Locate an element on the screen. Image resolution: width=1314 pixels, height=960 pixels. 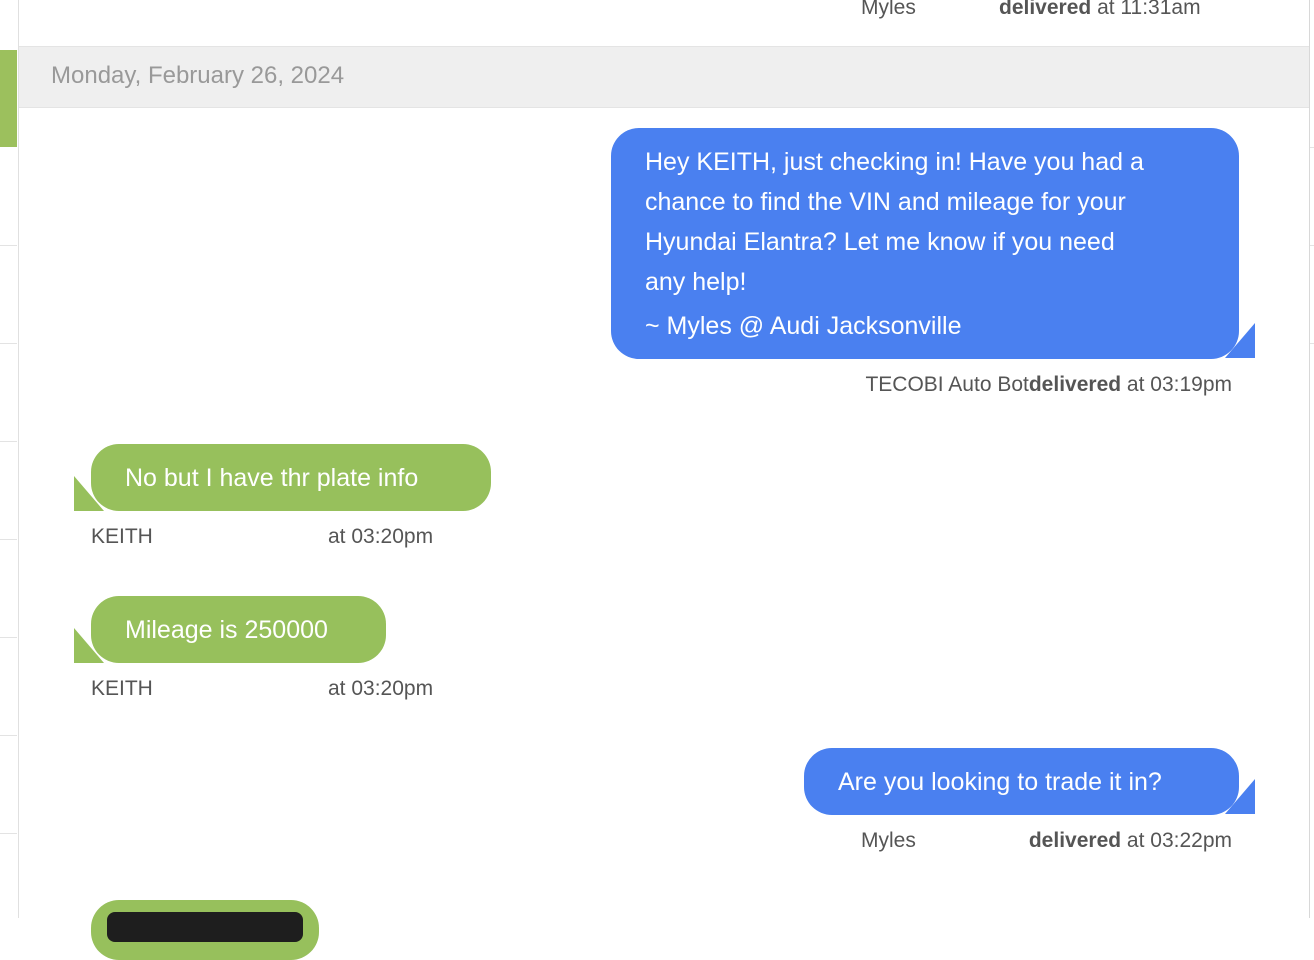
message-meta: TECOBI Auto Botdelivered at 03:19pm is located at coordinates (1048, 385).